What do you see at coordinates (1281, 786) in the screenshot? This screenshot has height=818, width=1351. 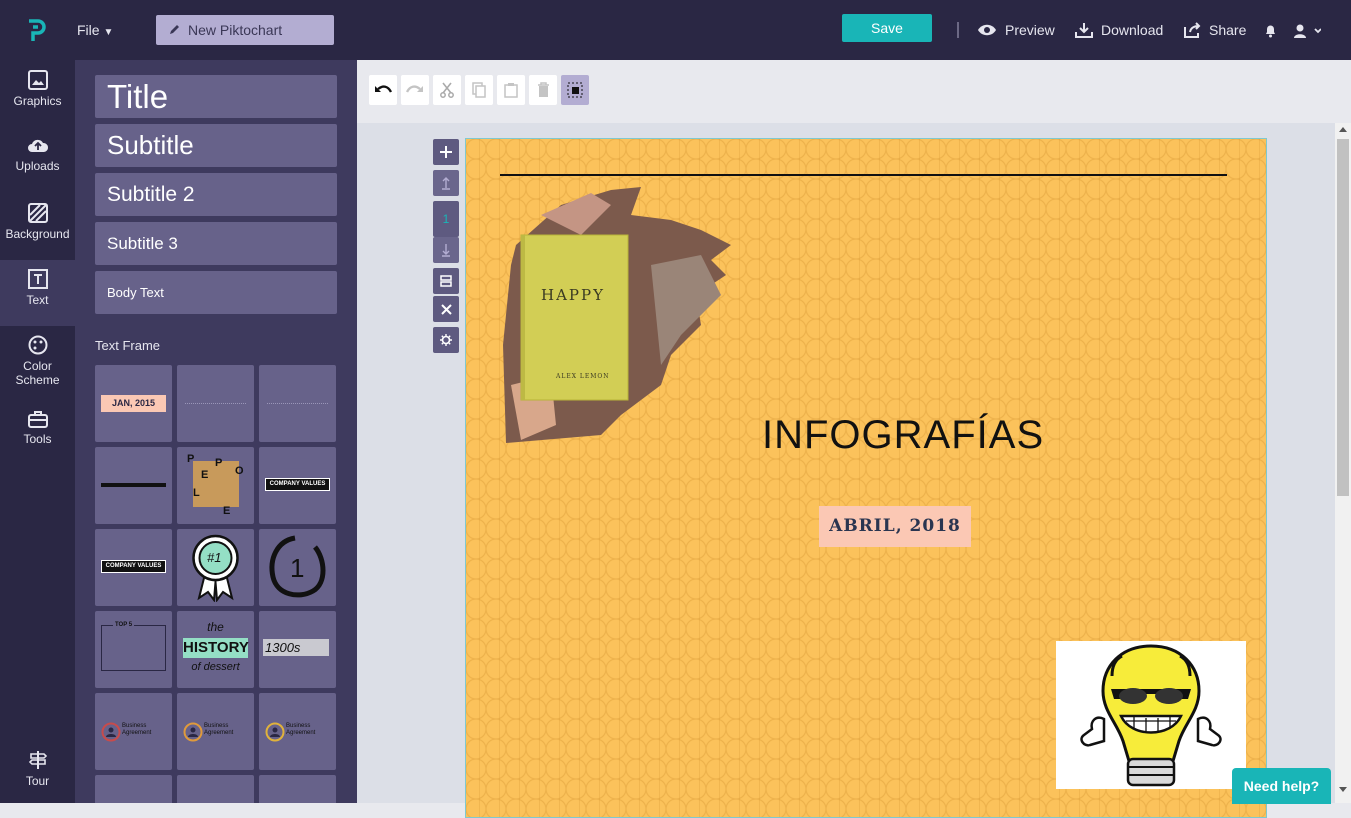 I see `need-help-button: Need help?` at bounding box center [1281, 786].